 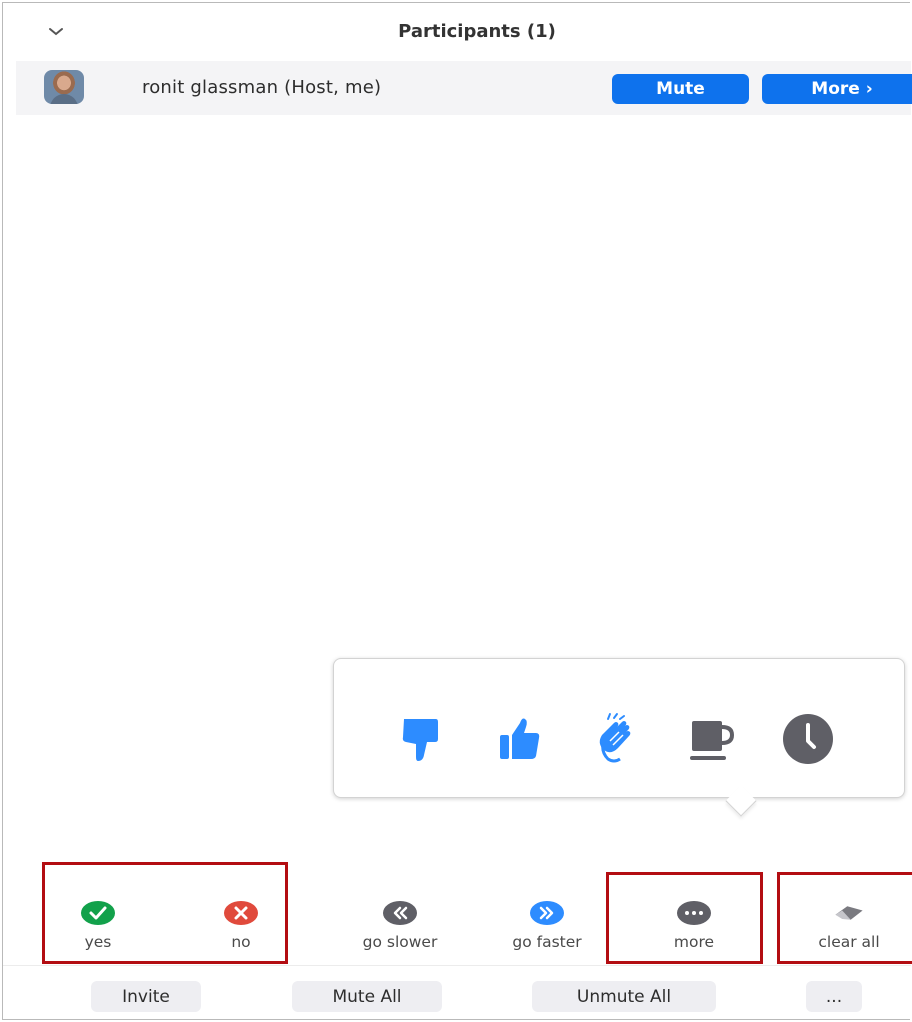 What do you see at coordinates (241, 929) in the screenshot?
I see `no-button: no` at bounding box center [241, 929].